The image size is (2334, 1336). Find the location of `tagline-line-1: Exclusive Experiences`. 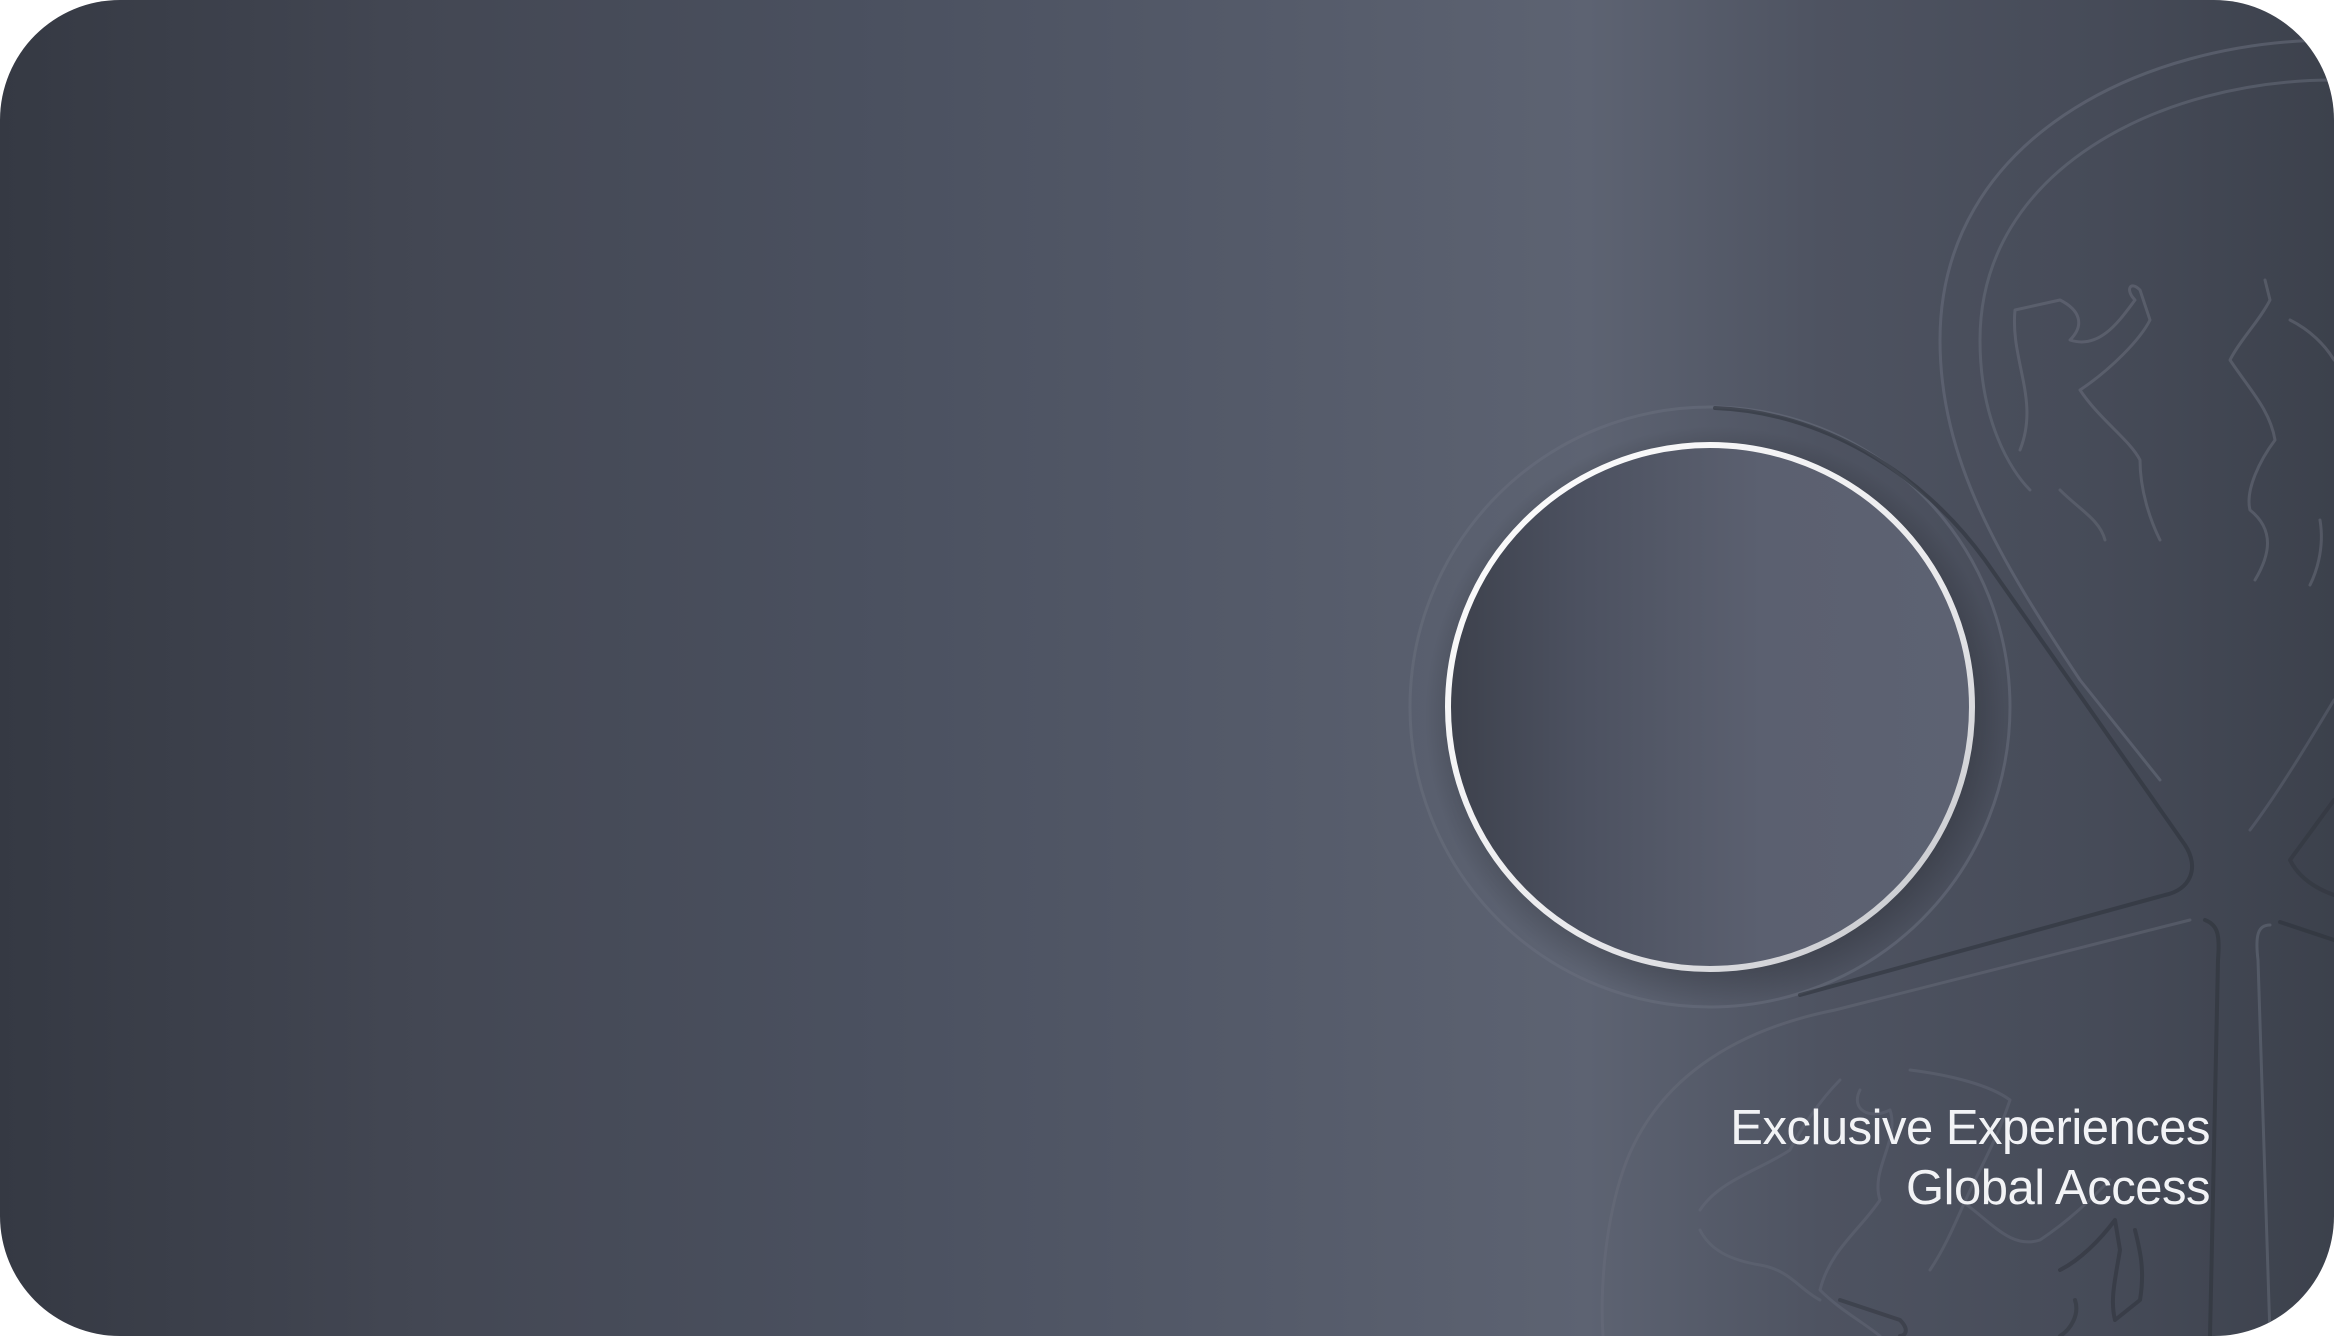

tagline-line-1: Exclusive Experiences is located at coordinates (1970, 1128).